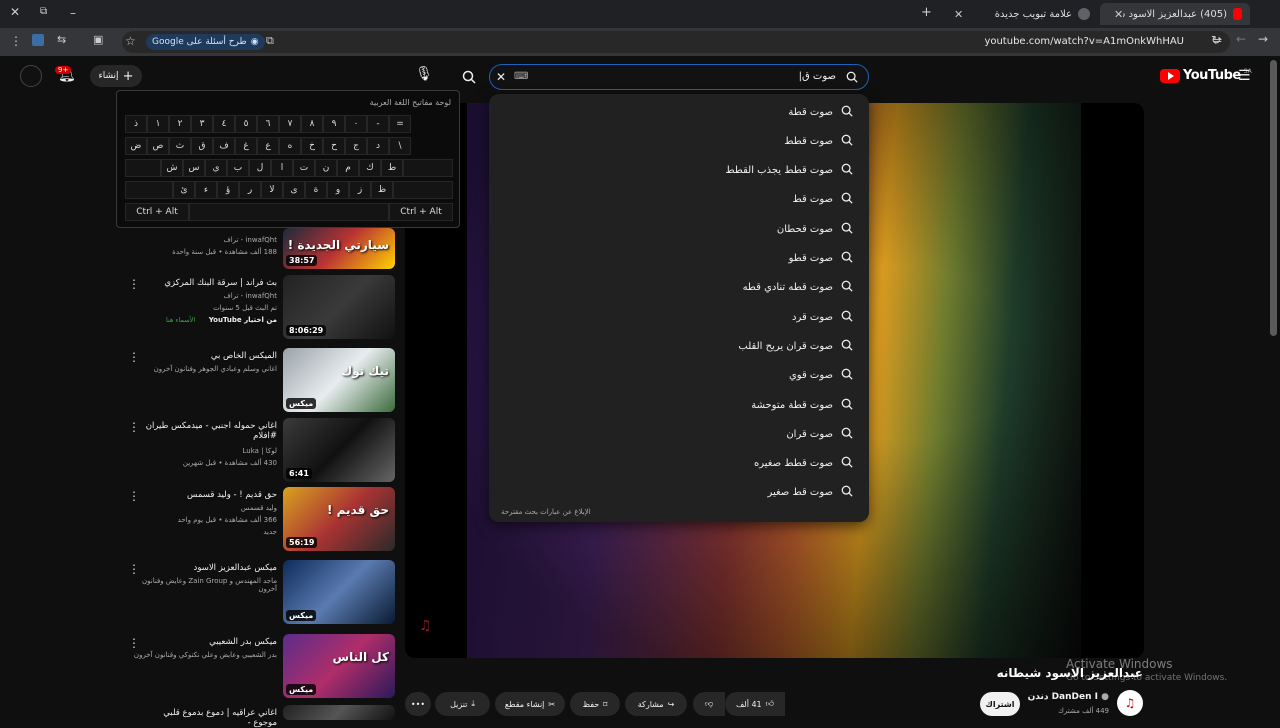 This screenshot has height=728, width=1280. Describe the element at coordinates (530, 704) in the screenshot. I see `clip-button: ✂ إنشاء مقطع` at that location.